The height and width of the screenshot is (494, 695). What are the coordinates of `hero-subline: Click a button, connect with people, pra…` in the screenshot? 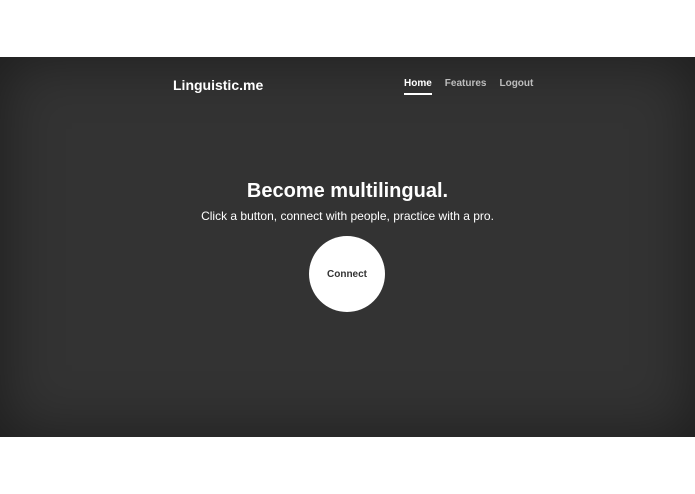 It's located at (347, 216).